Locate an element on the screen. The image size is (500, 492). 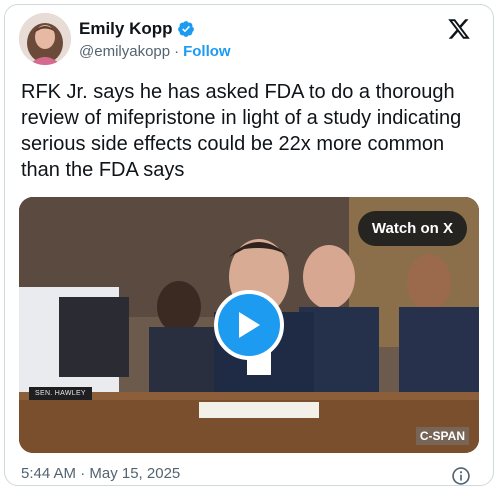
avatar-image is located at coordinates (45, 39).